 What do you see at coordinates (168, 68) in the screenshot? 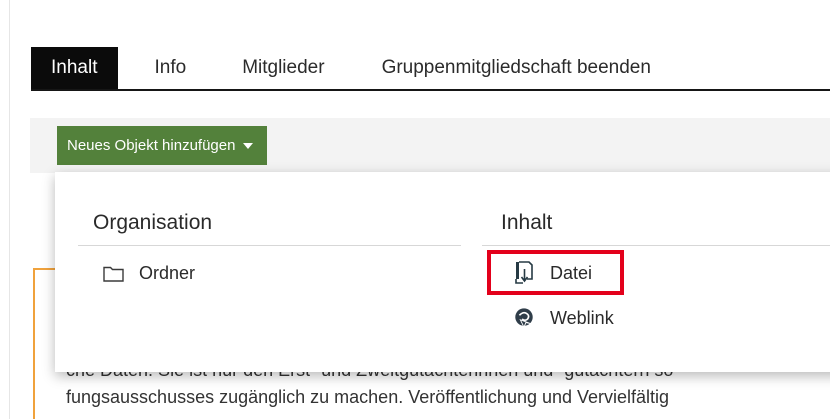
I see `tab-info: Info` at bounding box center [168, 68].